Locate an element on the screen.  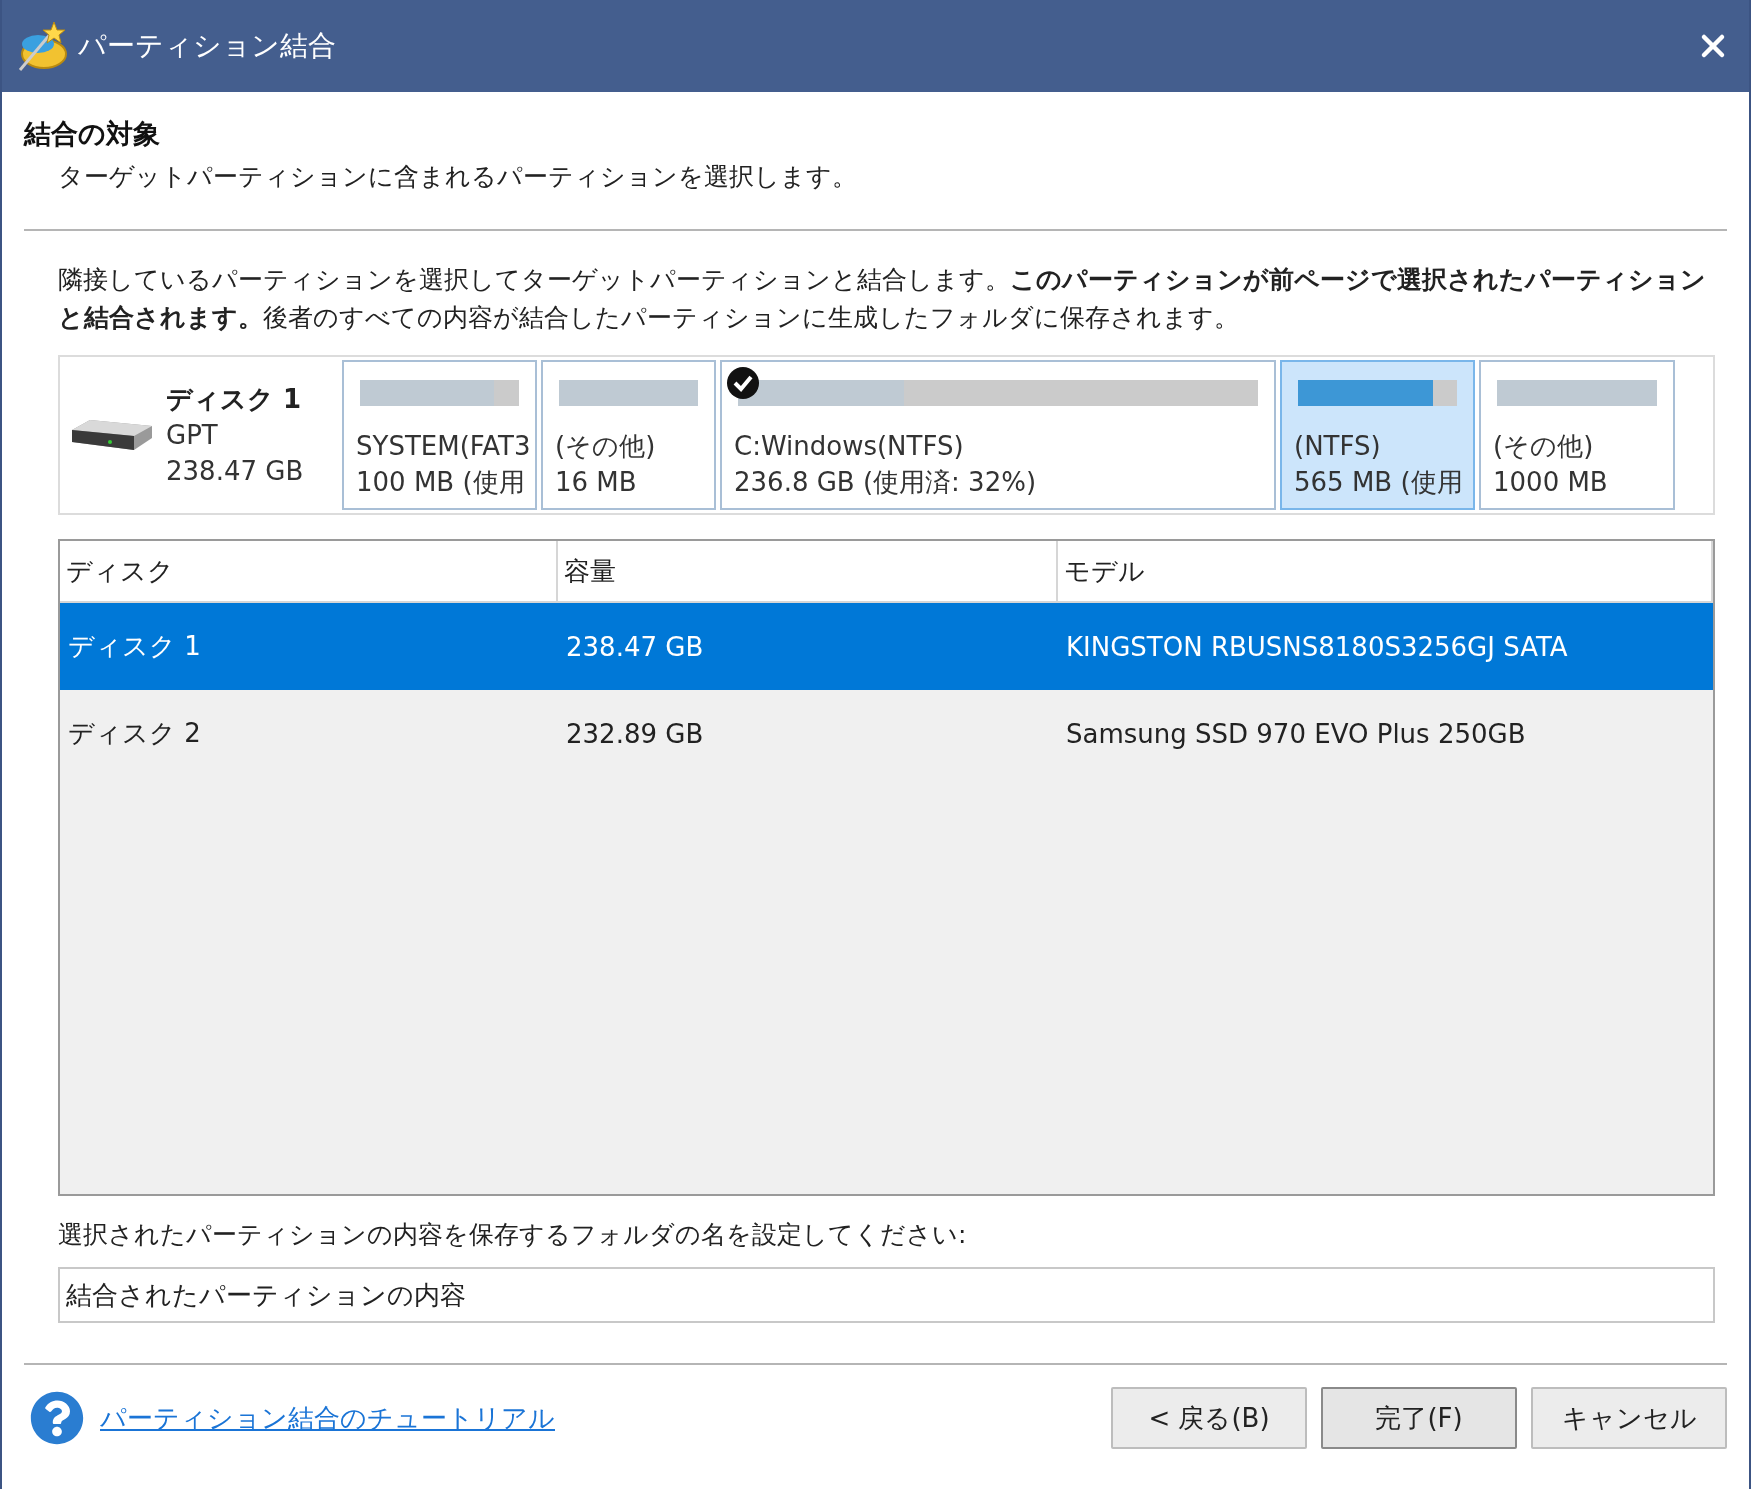
dialog-button: キャンセル is located at coordinates (1629, 1418).